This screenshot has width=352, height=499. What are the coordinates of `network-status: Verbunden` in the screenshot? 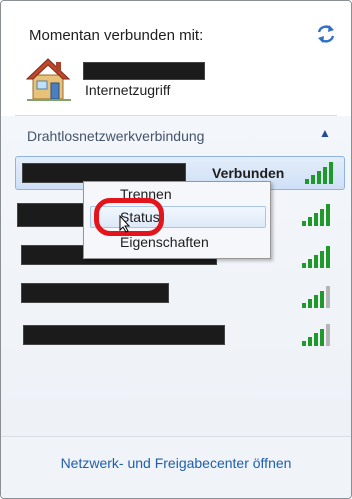 It's located at (248, 173).